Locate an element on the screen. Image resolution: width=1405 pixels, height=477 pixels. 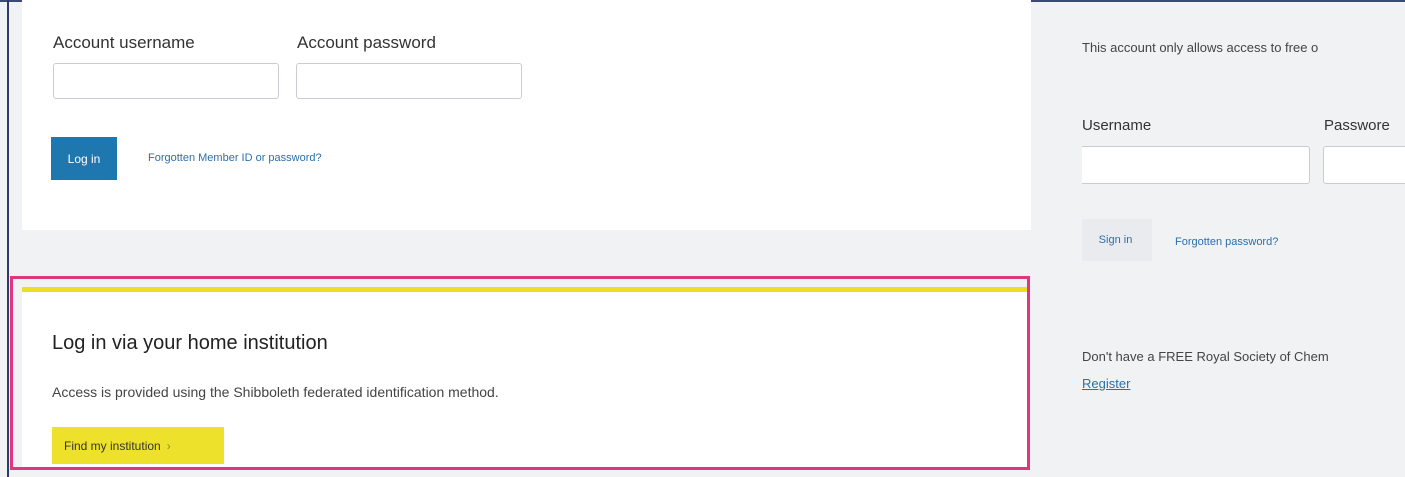
forgotten-member-id-link: Forgotten Member ID or password? is located at coordinates (235, 158).